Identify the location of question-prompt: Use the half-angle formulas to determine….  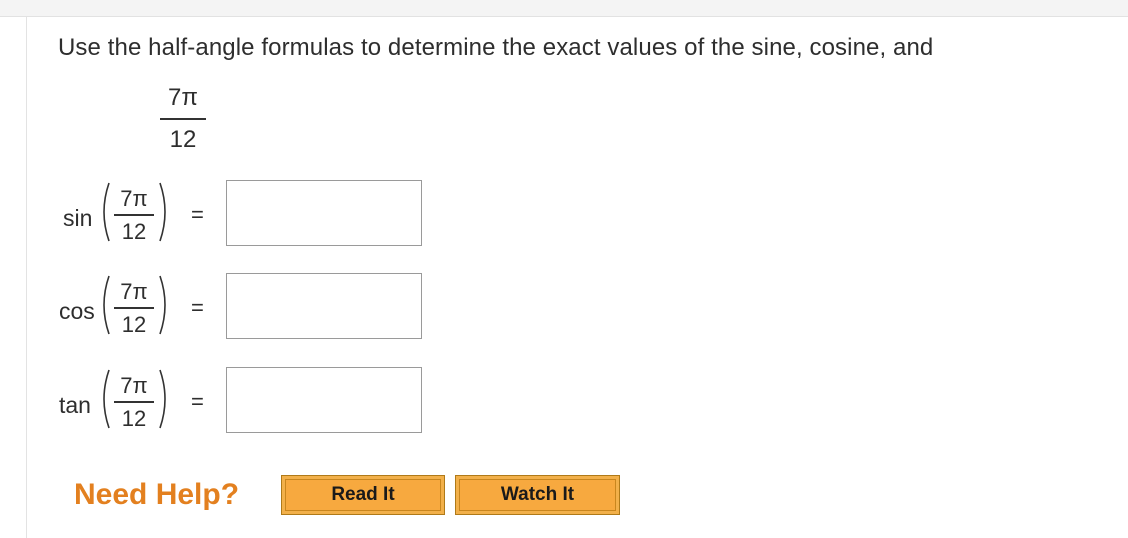
(496, 47).